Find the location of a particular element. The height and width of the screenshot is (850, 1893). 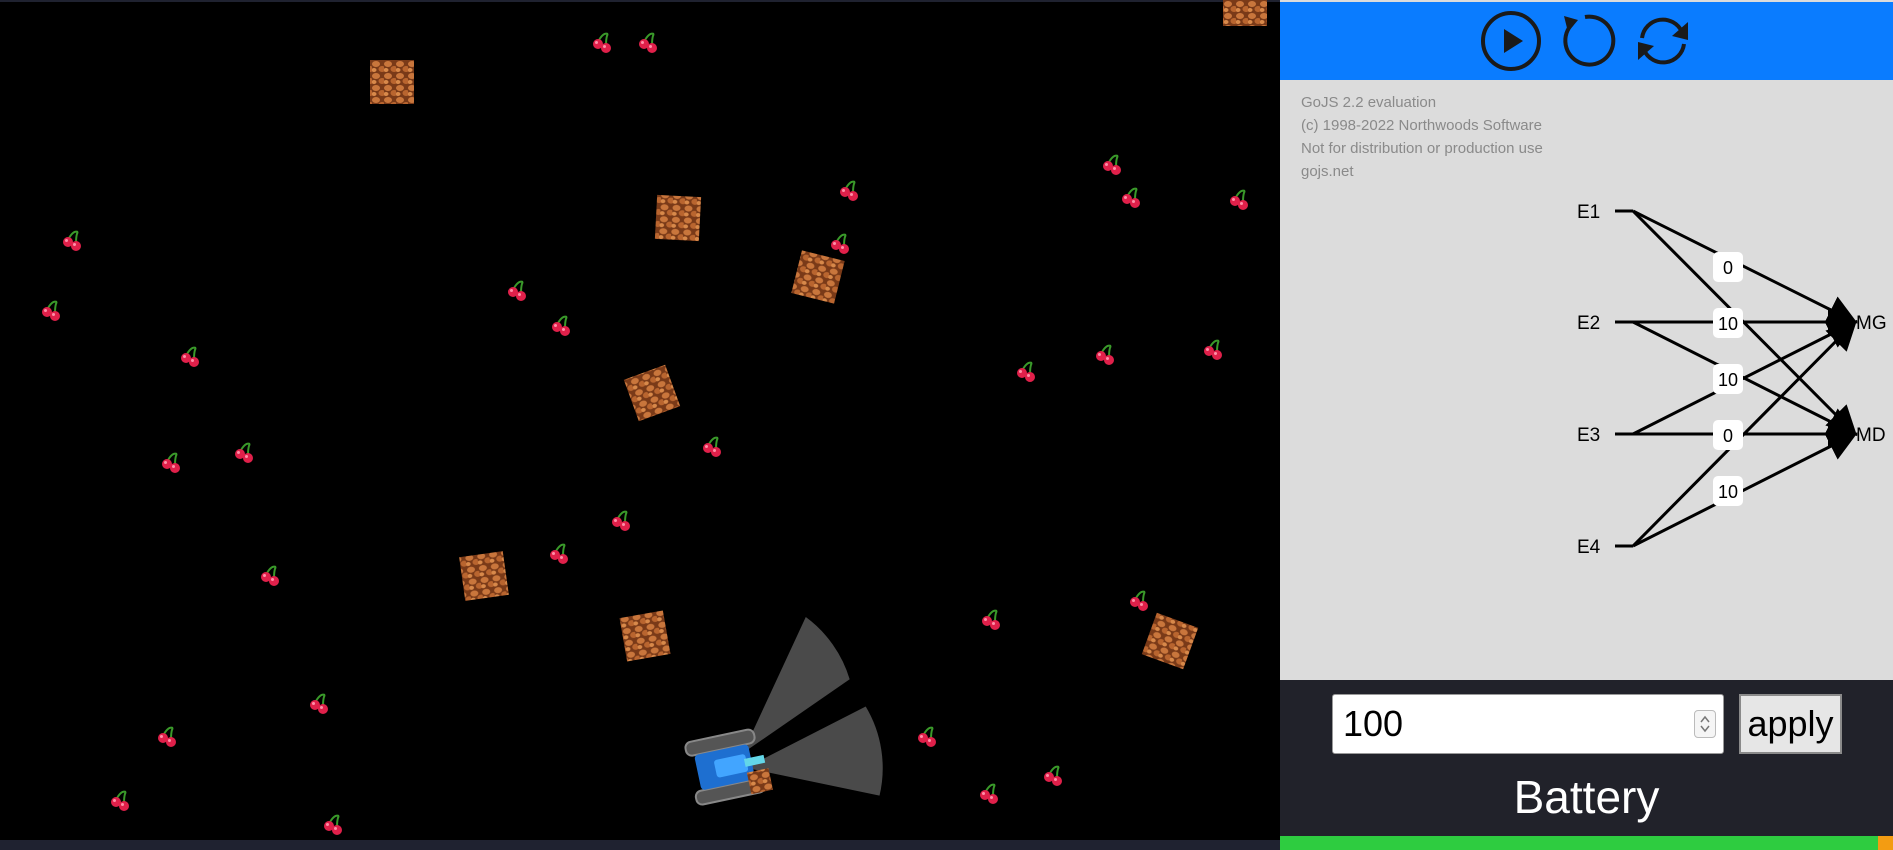

toolbar is located at coordinates (1586, 41).